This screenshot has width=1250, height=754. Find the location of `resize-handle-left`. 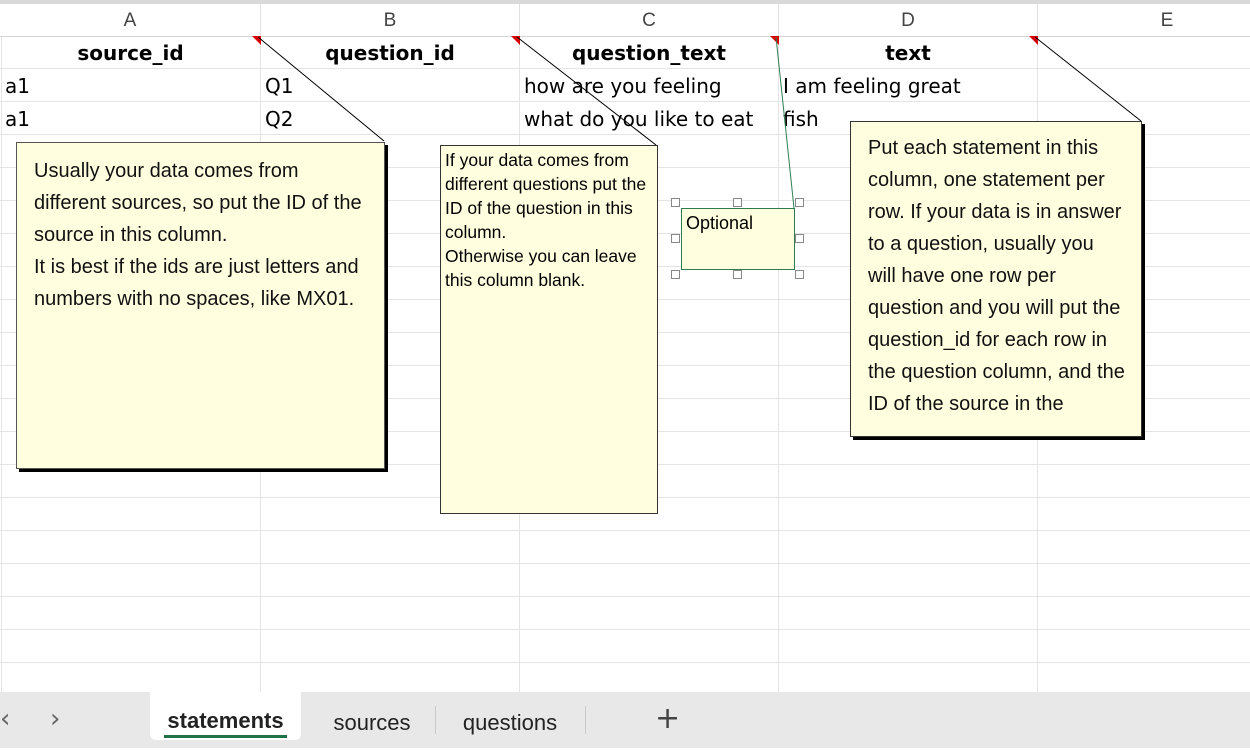

resize-handle-left is located at coordinates (675, 238).